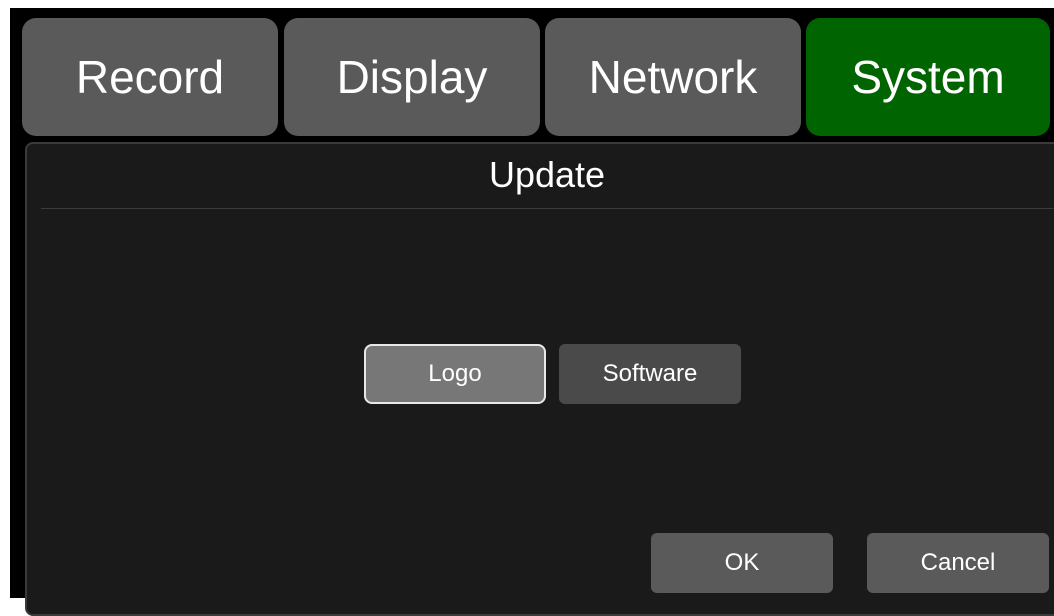 The width and height of the screenshot is (1054, 616). What do you see at coordinates (547, 208) in the screenshot?
I see `title-divider` at bounding box center [547, 208].